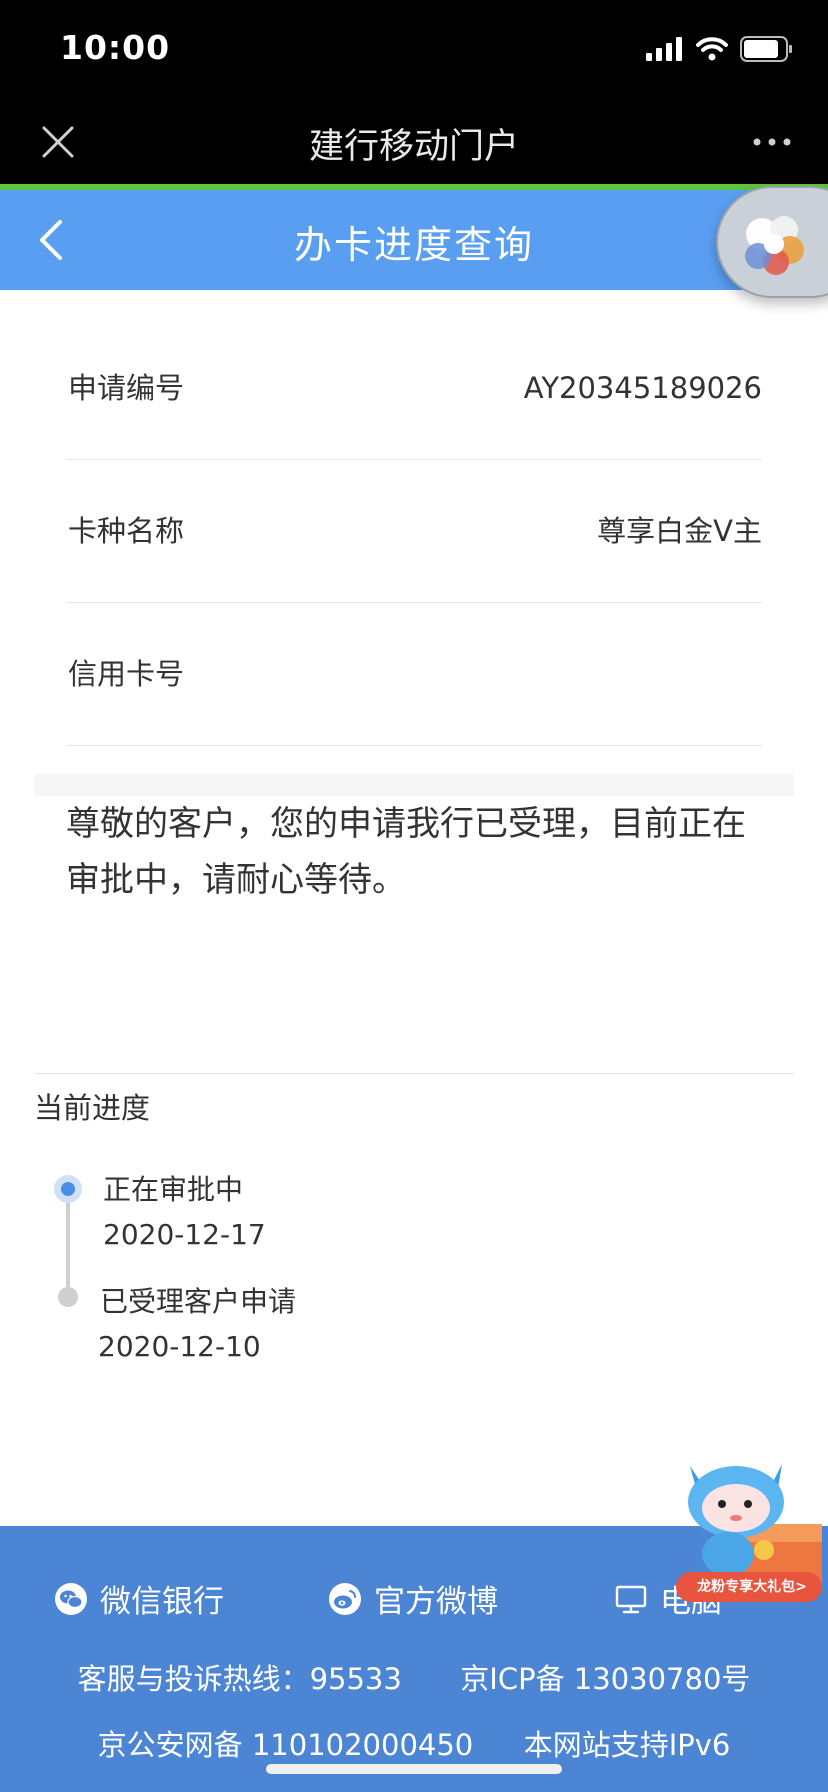 The image size is (828, 1792). I want to click on footer-link-weibo: 官方微博, so click(413, 1598).